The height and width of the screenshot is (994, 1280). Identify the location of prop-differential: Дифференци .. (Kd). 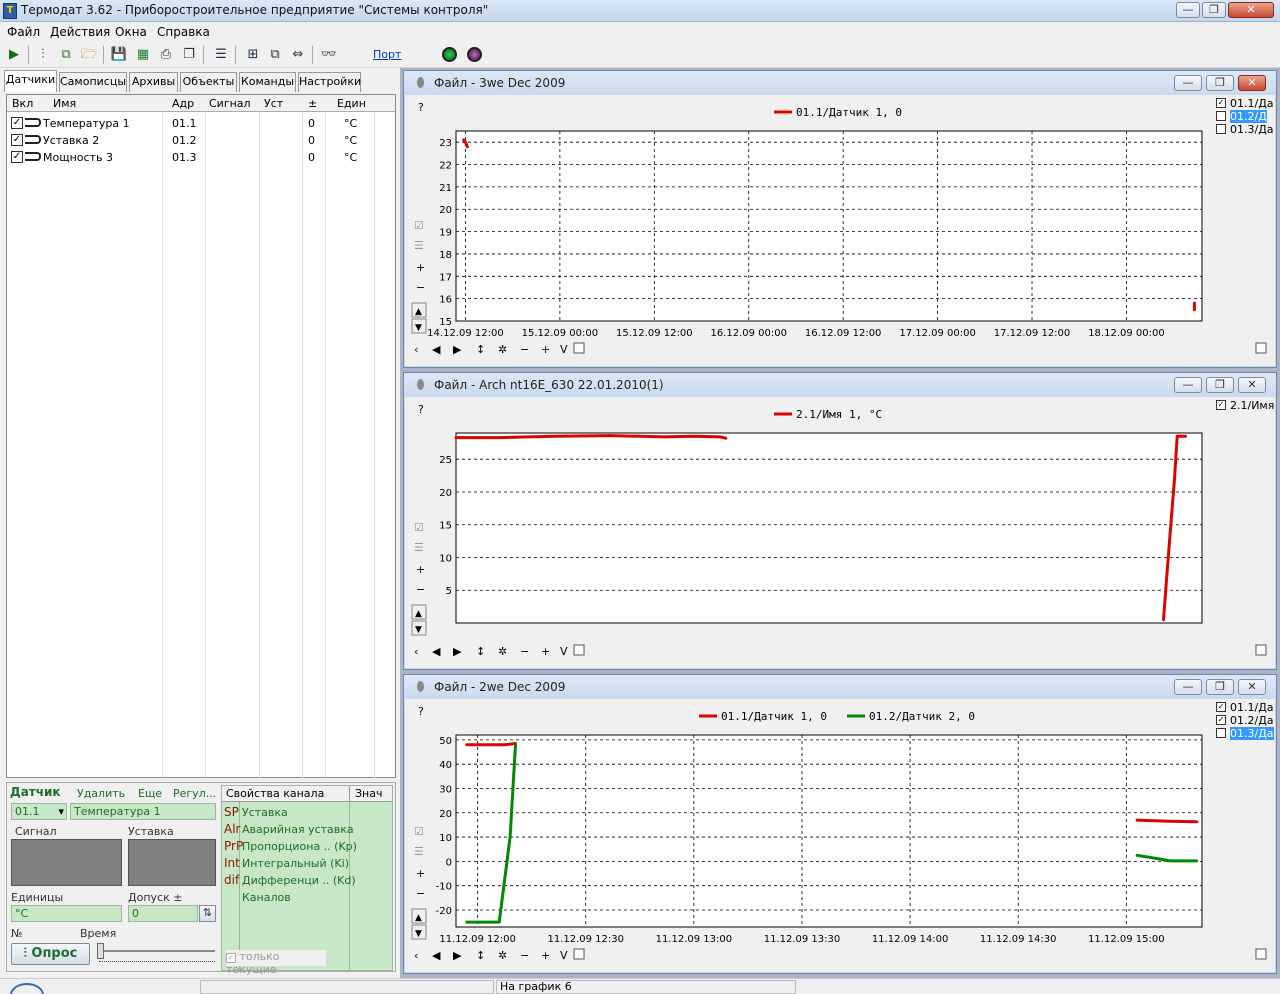
(299, 880).